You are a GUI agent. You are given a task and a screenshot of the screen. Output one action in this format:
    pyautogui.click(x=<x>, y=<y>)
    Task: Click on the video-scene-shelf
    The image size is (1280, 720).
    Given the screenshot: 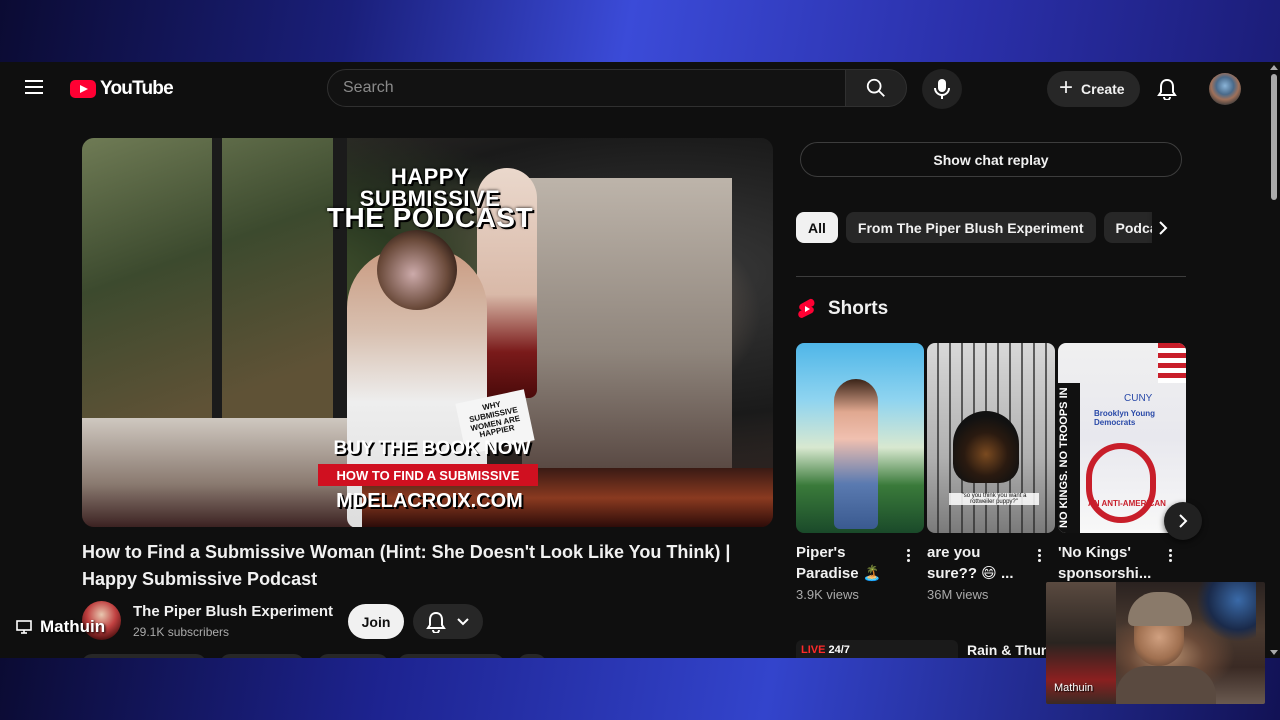 What is the action you would take?
    pyautogui.click(x=627, y=323)
    